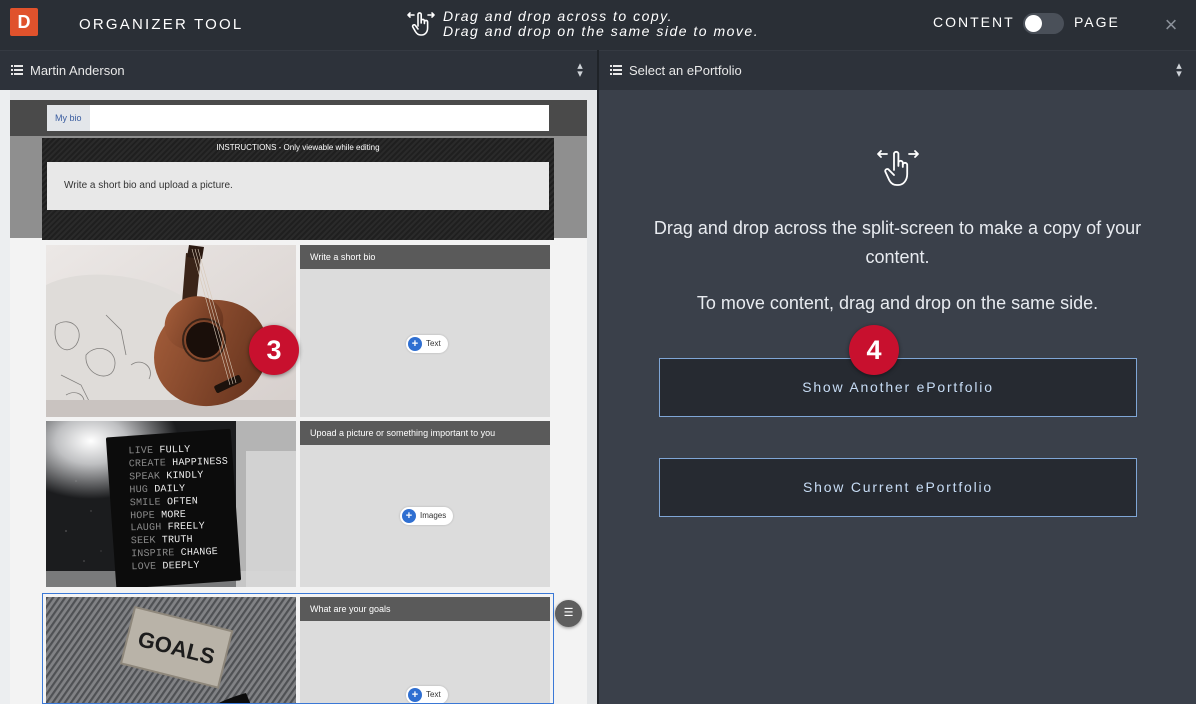 This screenshot has width=1196, height=704. What do you see at coordinates (298, 648) in the screenshot?
I see `selected-row-outline` at bounding box center [298, 648].